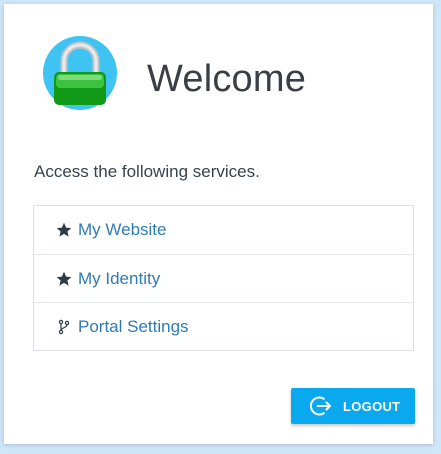  Describe the element at coordinates (64, 327) in the screenshot. I see `branch-icon` at that location.